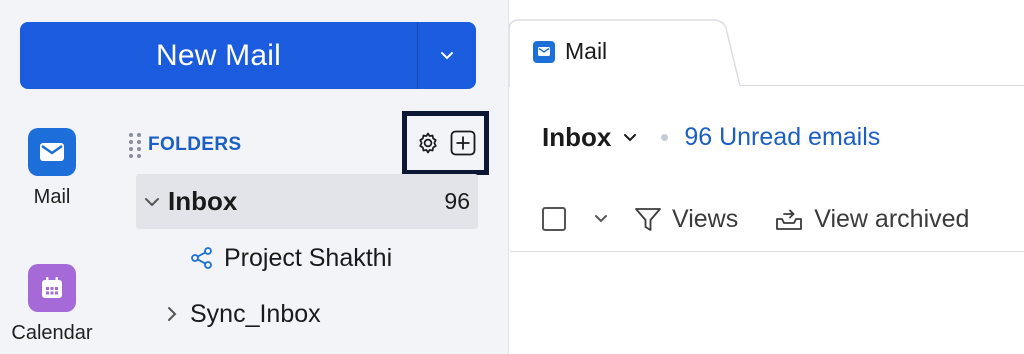  I want to click on folders-header: FOLDERS, so click(185, 145).